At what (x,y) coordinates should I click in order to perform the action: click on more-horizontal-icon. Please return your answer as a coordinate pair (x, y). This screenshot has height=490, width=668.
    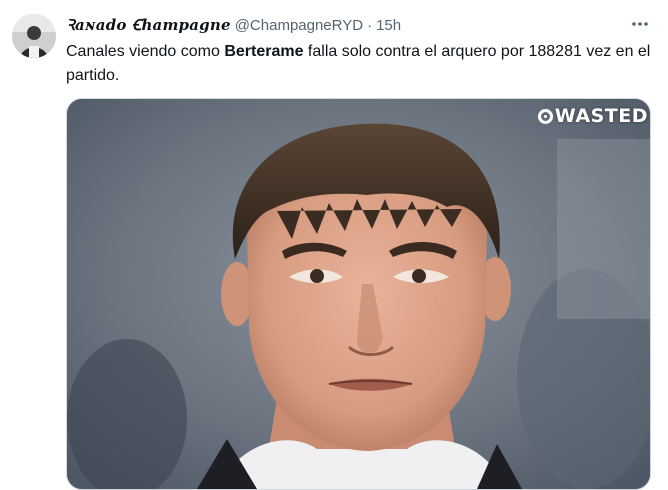
    Looking at the image, I should click on (640, 24).